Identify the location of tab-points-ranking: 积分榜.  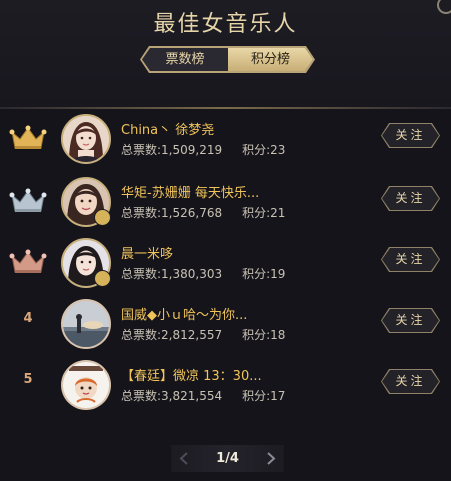
(270, 59).